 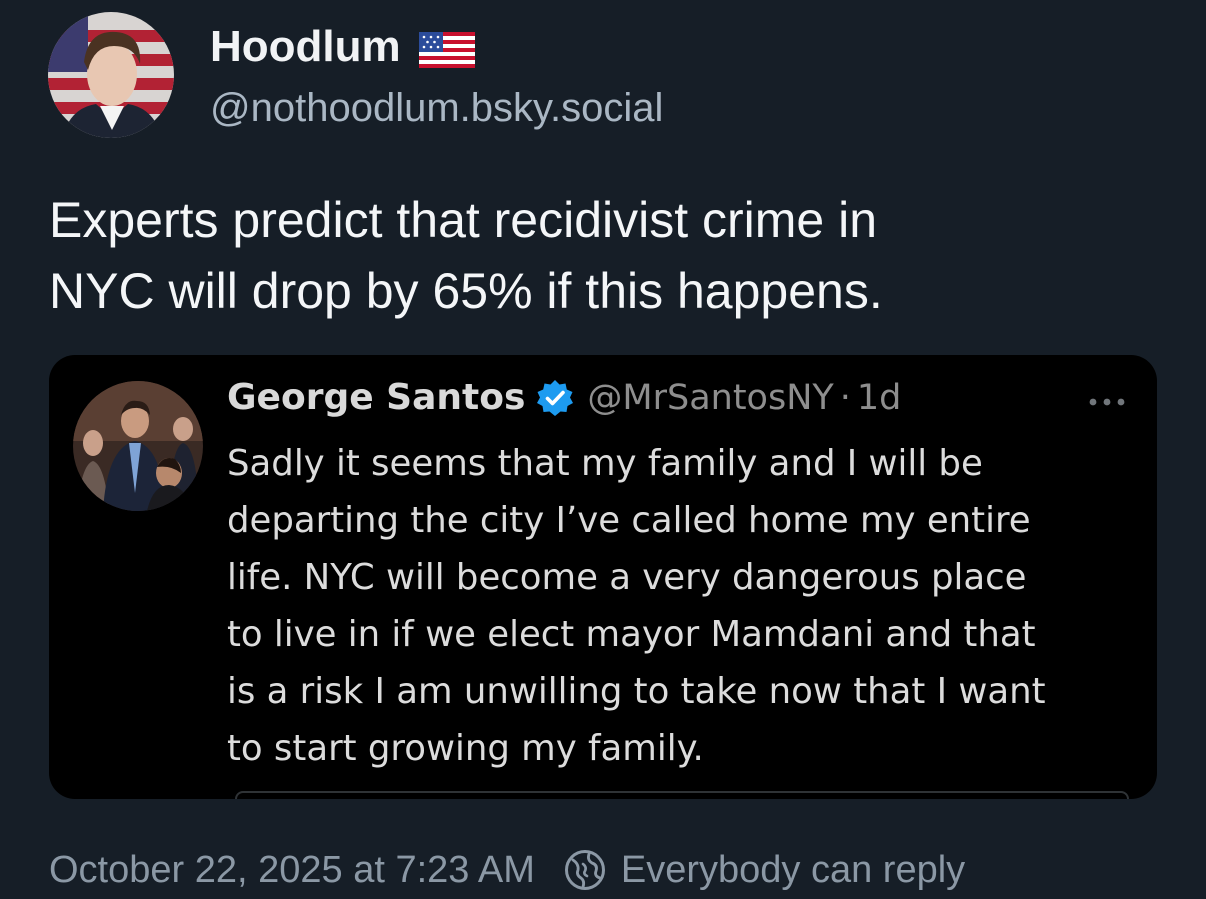 I want to click on globe-icon, so click(x=585, y=870).